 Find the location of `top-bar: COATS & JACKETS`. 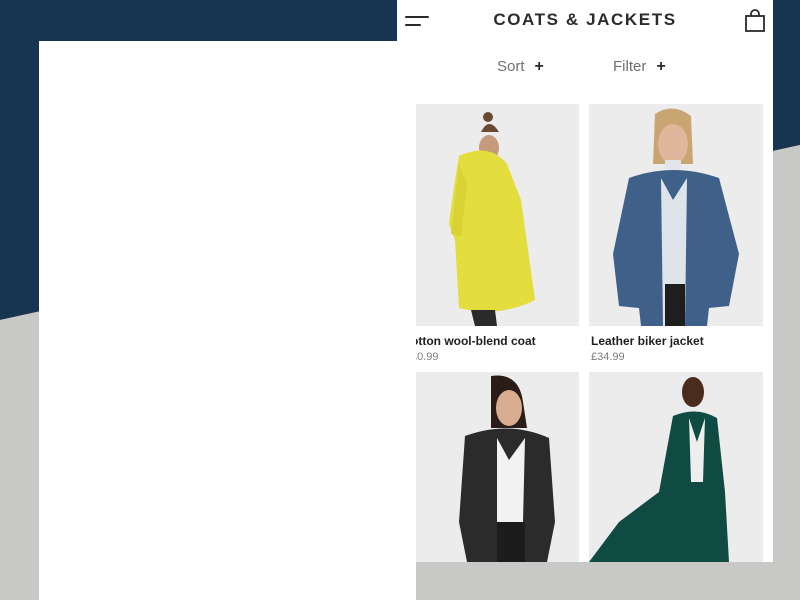

top-bar: COATS & JACKETS is located at coordinates (585, 22).